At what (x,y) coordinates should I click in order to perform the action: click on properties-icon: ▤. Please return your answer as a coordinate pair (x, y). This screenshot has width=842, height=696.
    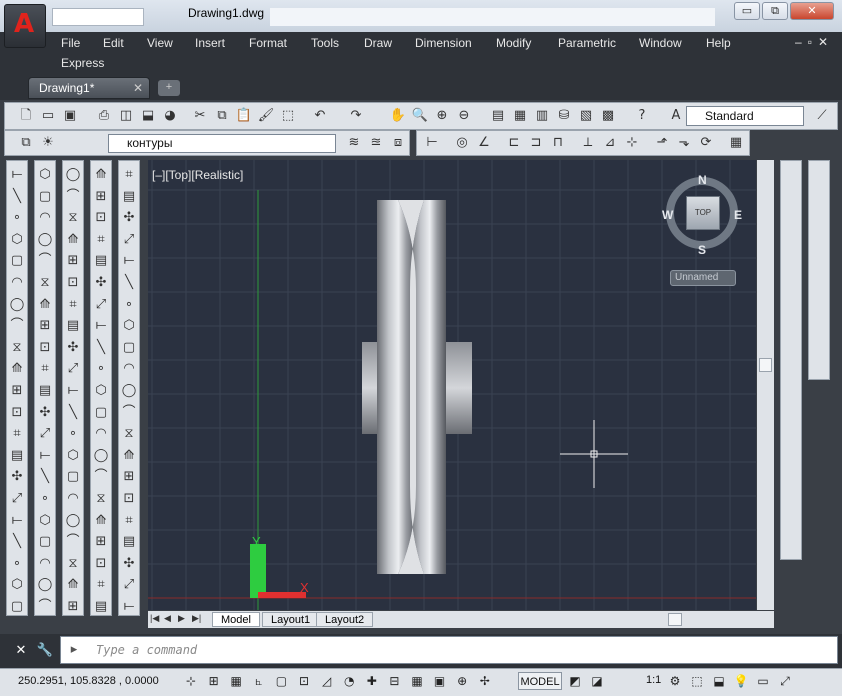
    Looking at the image, I should click on (498, 116).